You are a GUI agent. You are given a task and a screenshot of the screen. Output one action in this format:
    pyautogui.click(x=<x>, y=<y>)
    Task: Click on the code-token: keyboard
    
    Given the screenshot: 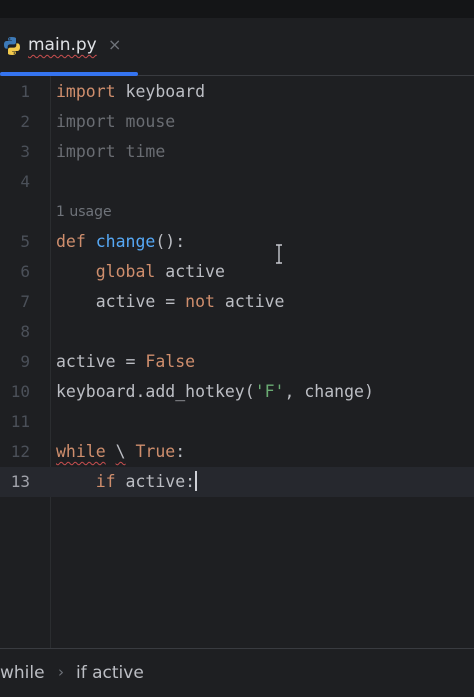 What is the action you would take?
    pyautogui.click(x=160, y=91)
    